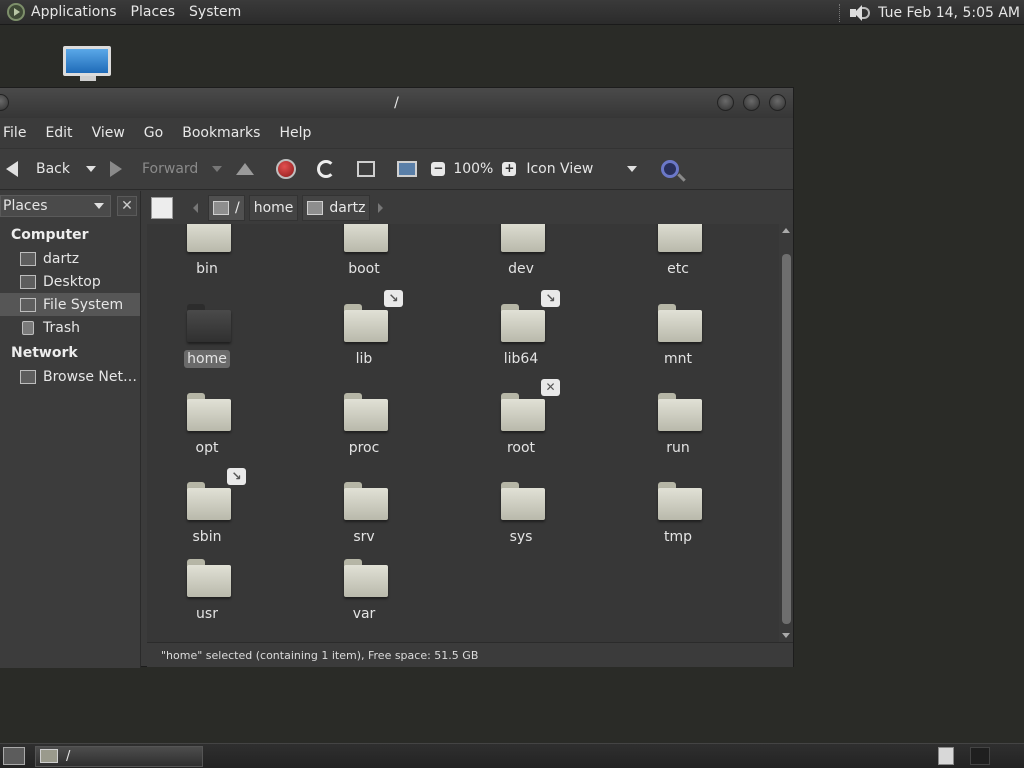 Image resolution: width=1024 pixels, height=768 pixels. I want to click on close-button, so click(777, 102).